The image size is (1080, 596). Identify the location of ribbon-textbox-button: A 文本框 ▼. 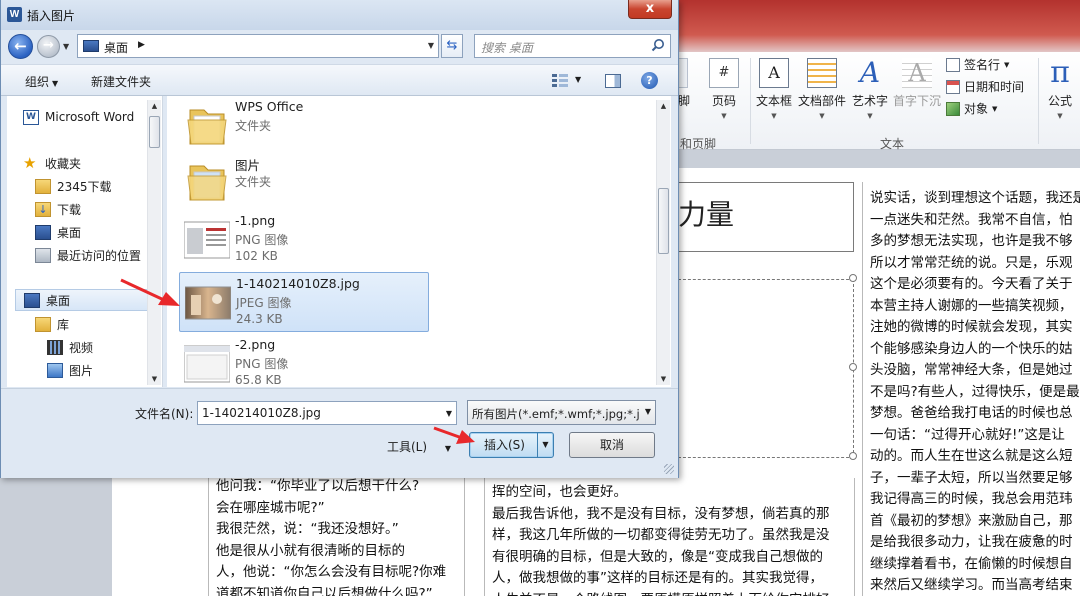
(774, 89).